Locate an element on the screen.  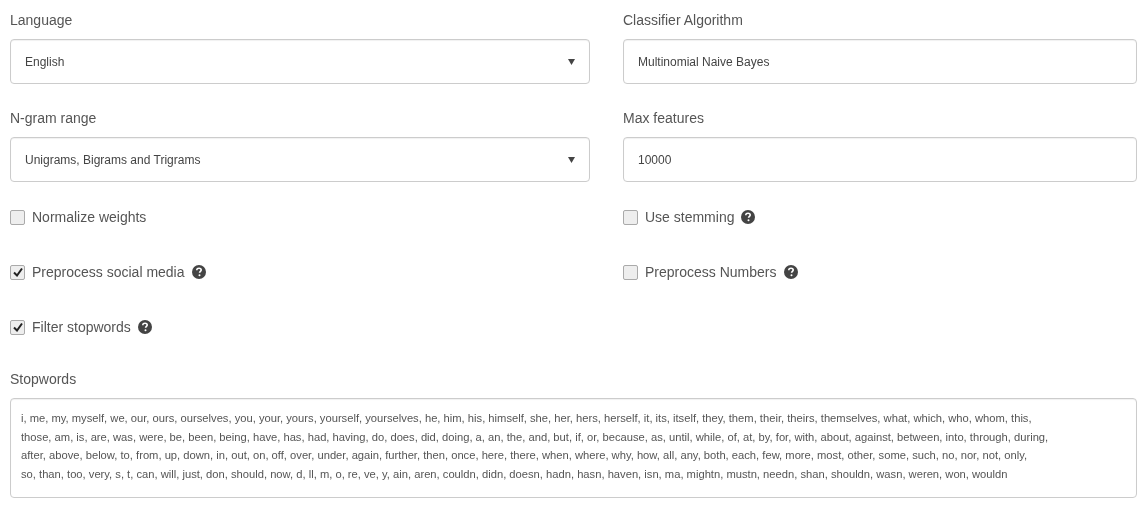
field-label: Max features is located at coordinates (663, 118).